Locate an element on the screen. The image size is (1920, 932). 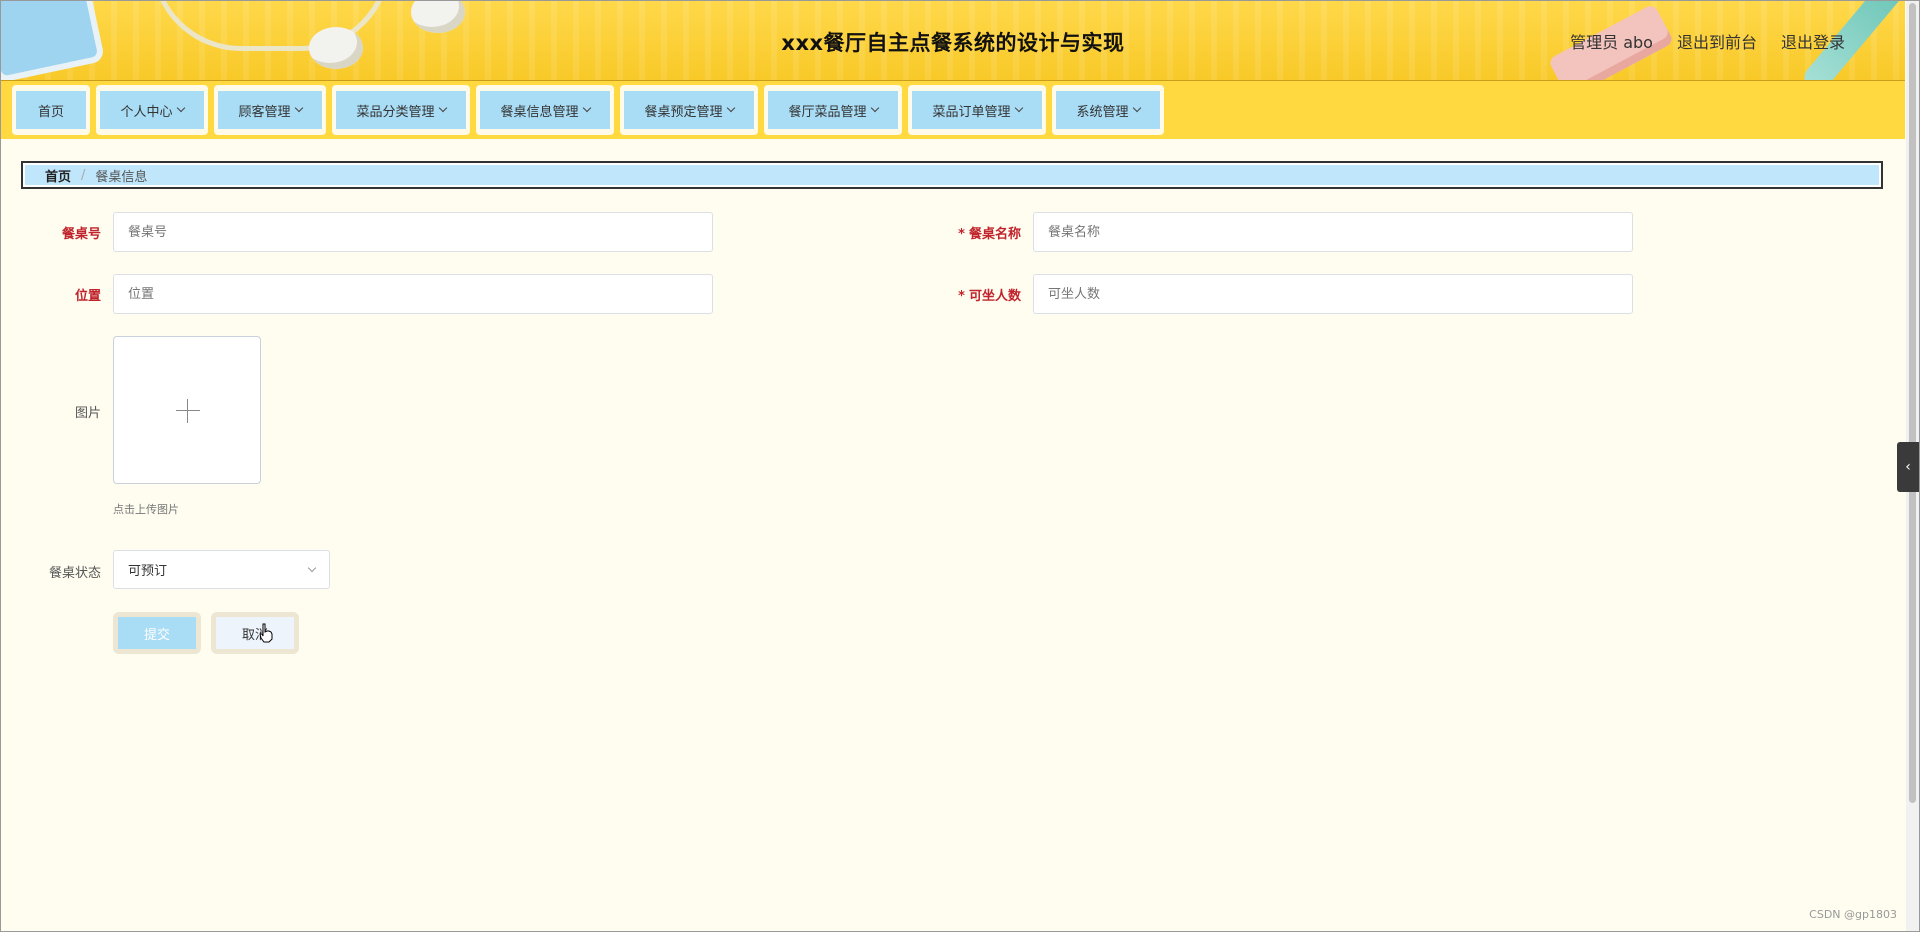
nav-label: 个人中心 is located at coordinates (146, 112).